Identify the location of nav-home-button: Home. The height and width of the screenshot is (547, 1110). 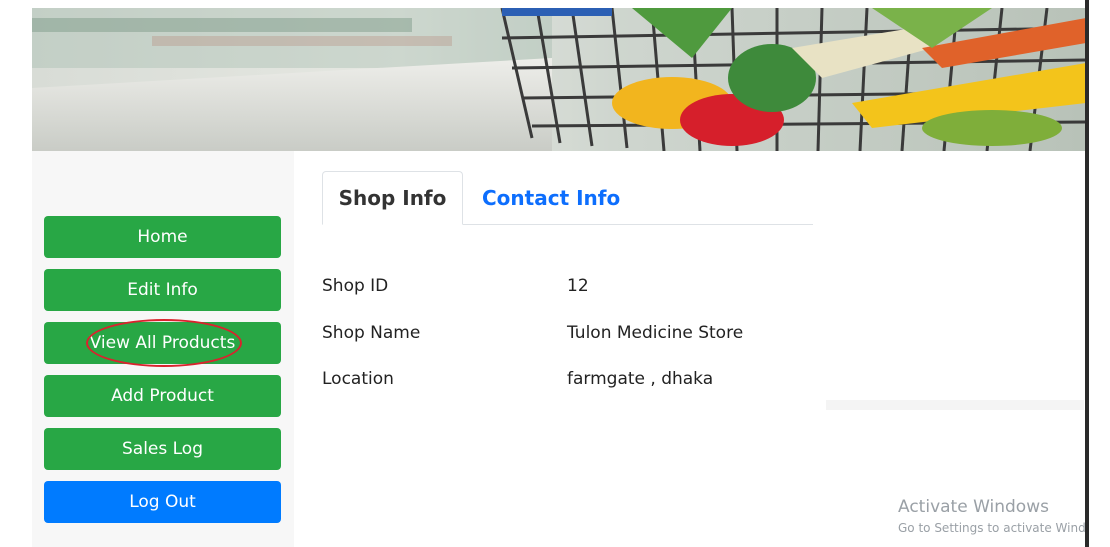
(162, 237).